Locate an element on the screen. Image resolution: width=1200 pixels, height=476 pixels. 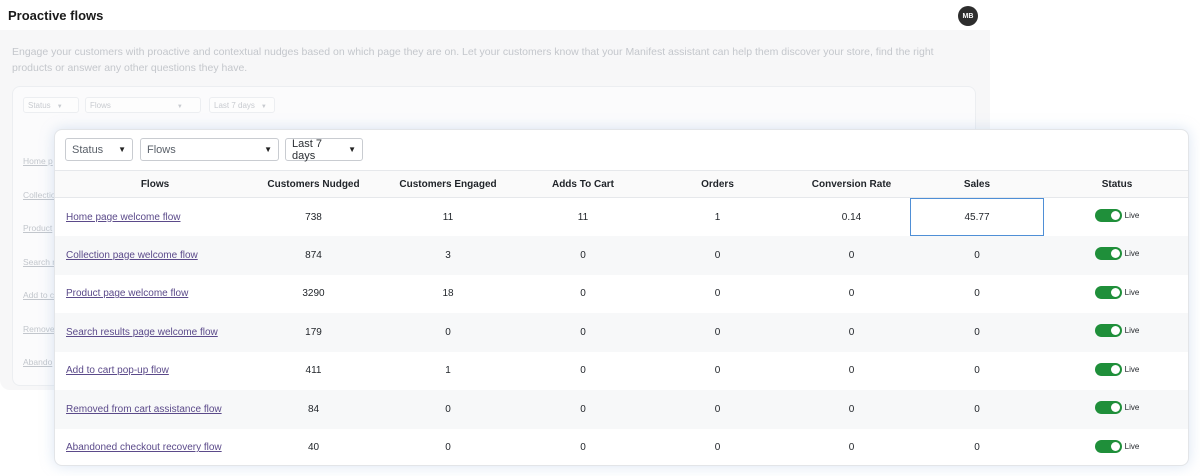
flow-cell: Search results page welcome flow is located at coordinates (155, 332).